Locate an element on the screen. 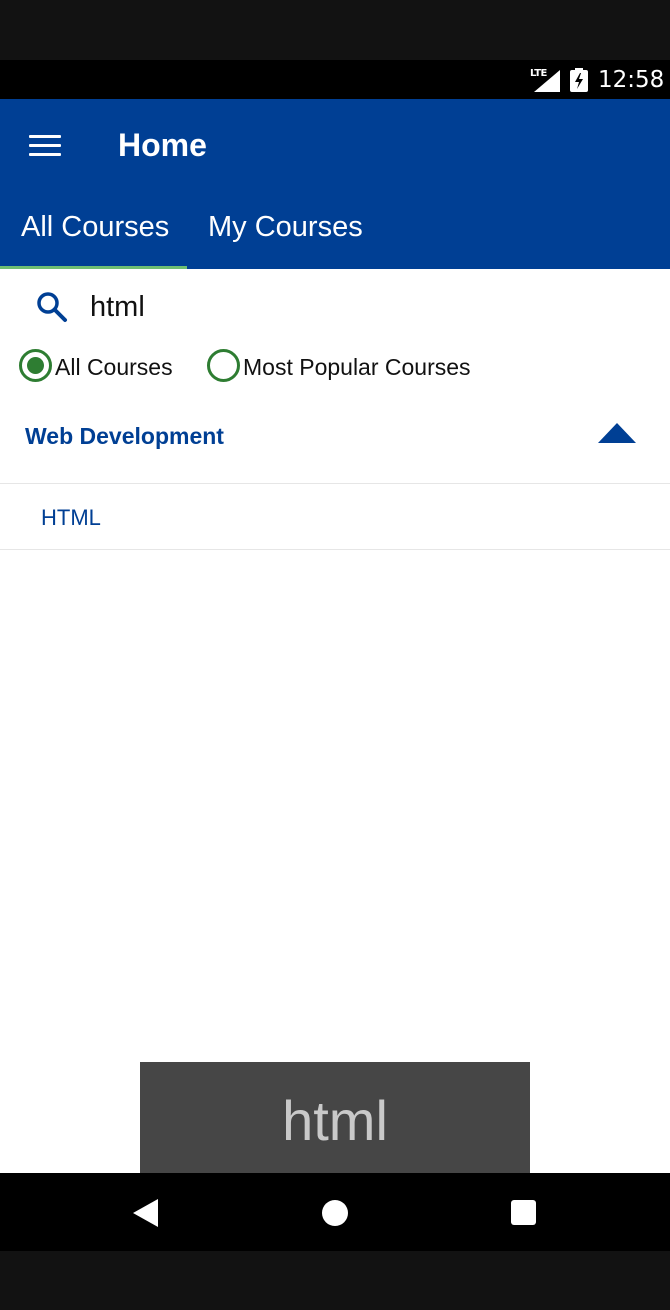  nav-back-icon is located at coordinates (146, 1213).